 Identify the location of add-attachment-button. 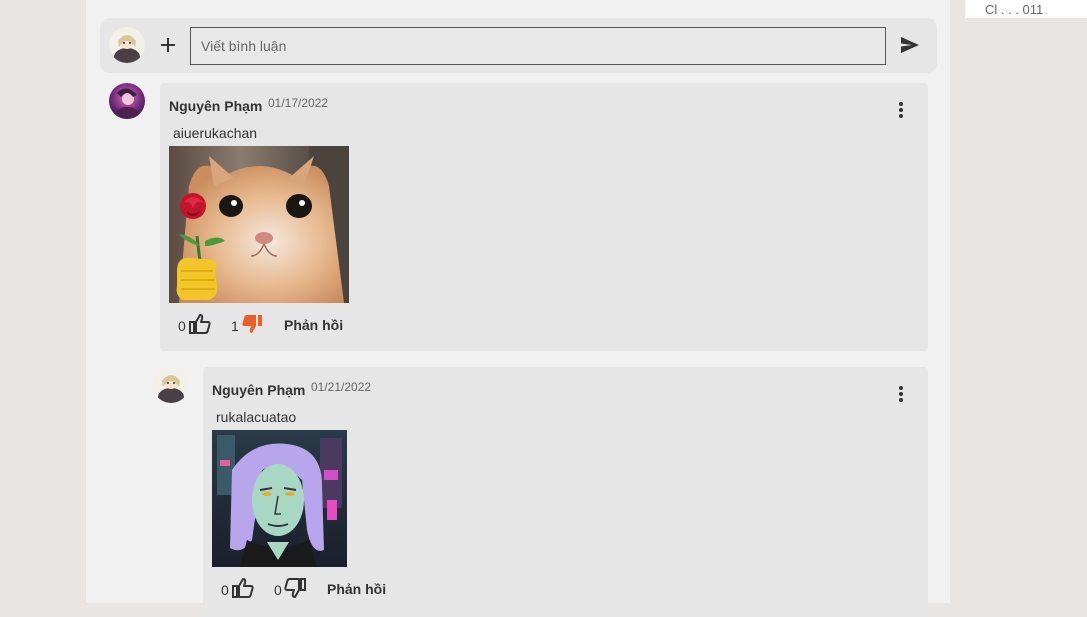
(168, 45).